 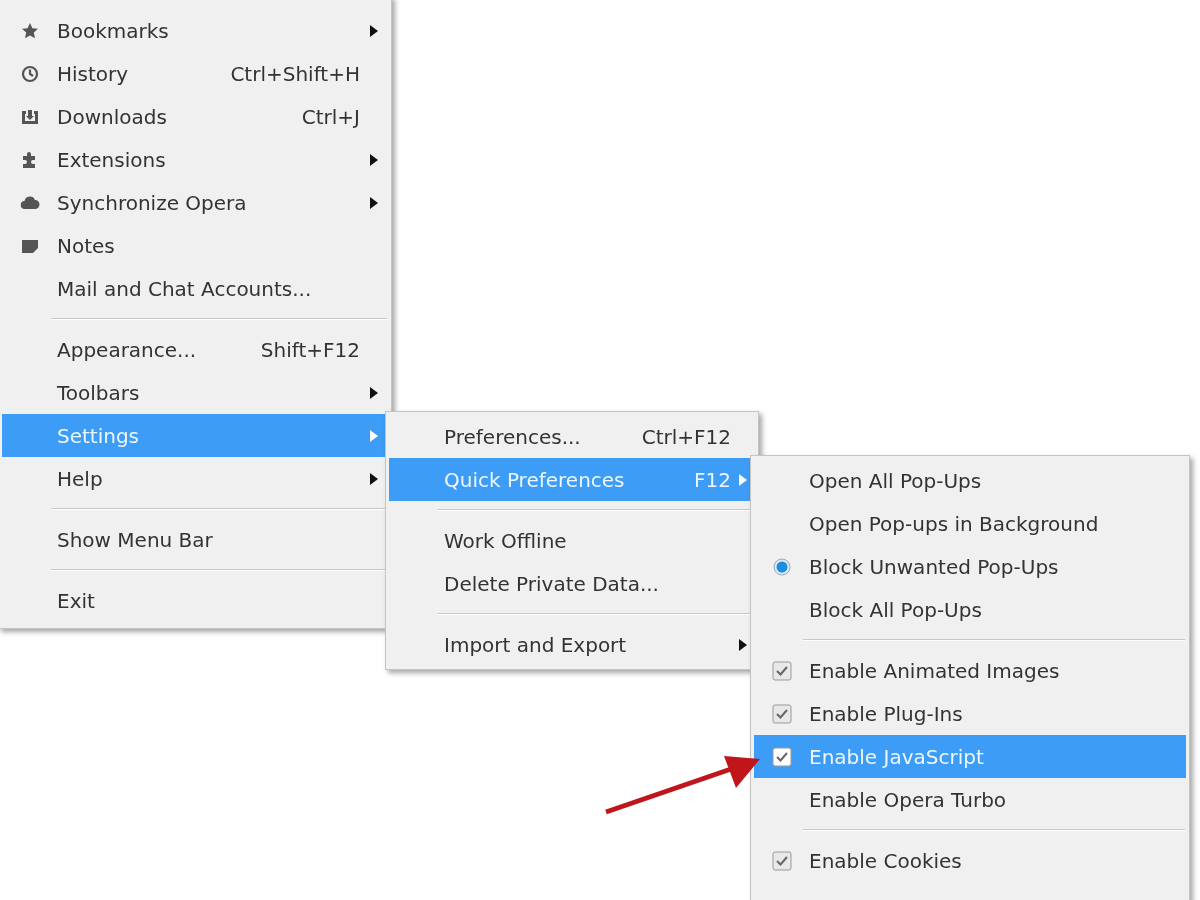 I want to click on menu-item: Enable Plug-Ins, so click(x=970, y=713).